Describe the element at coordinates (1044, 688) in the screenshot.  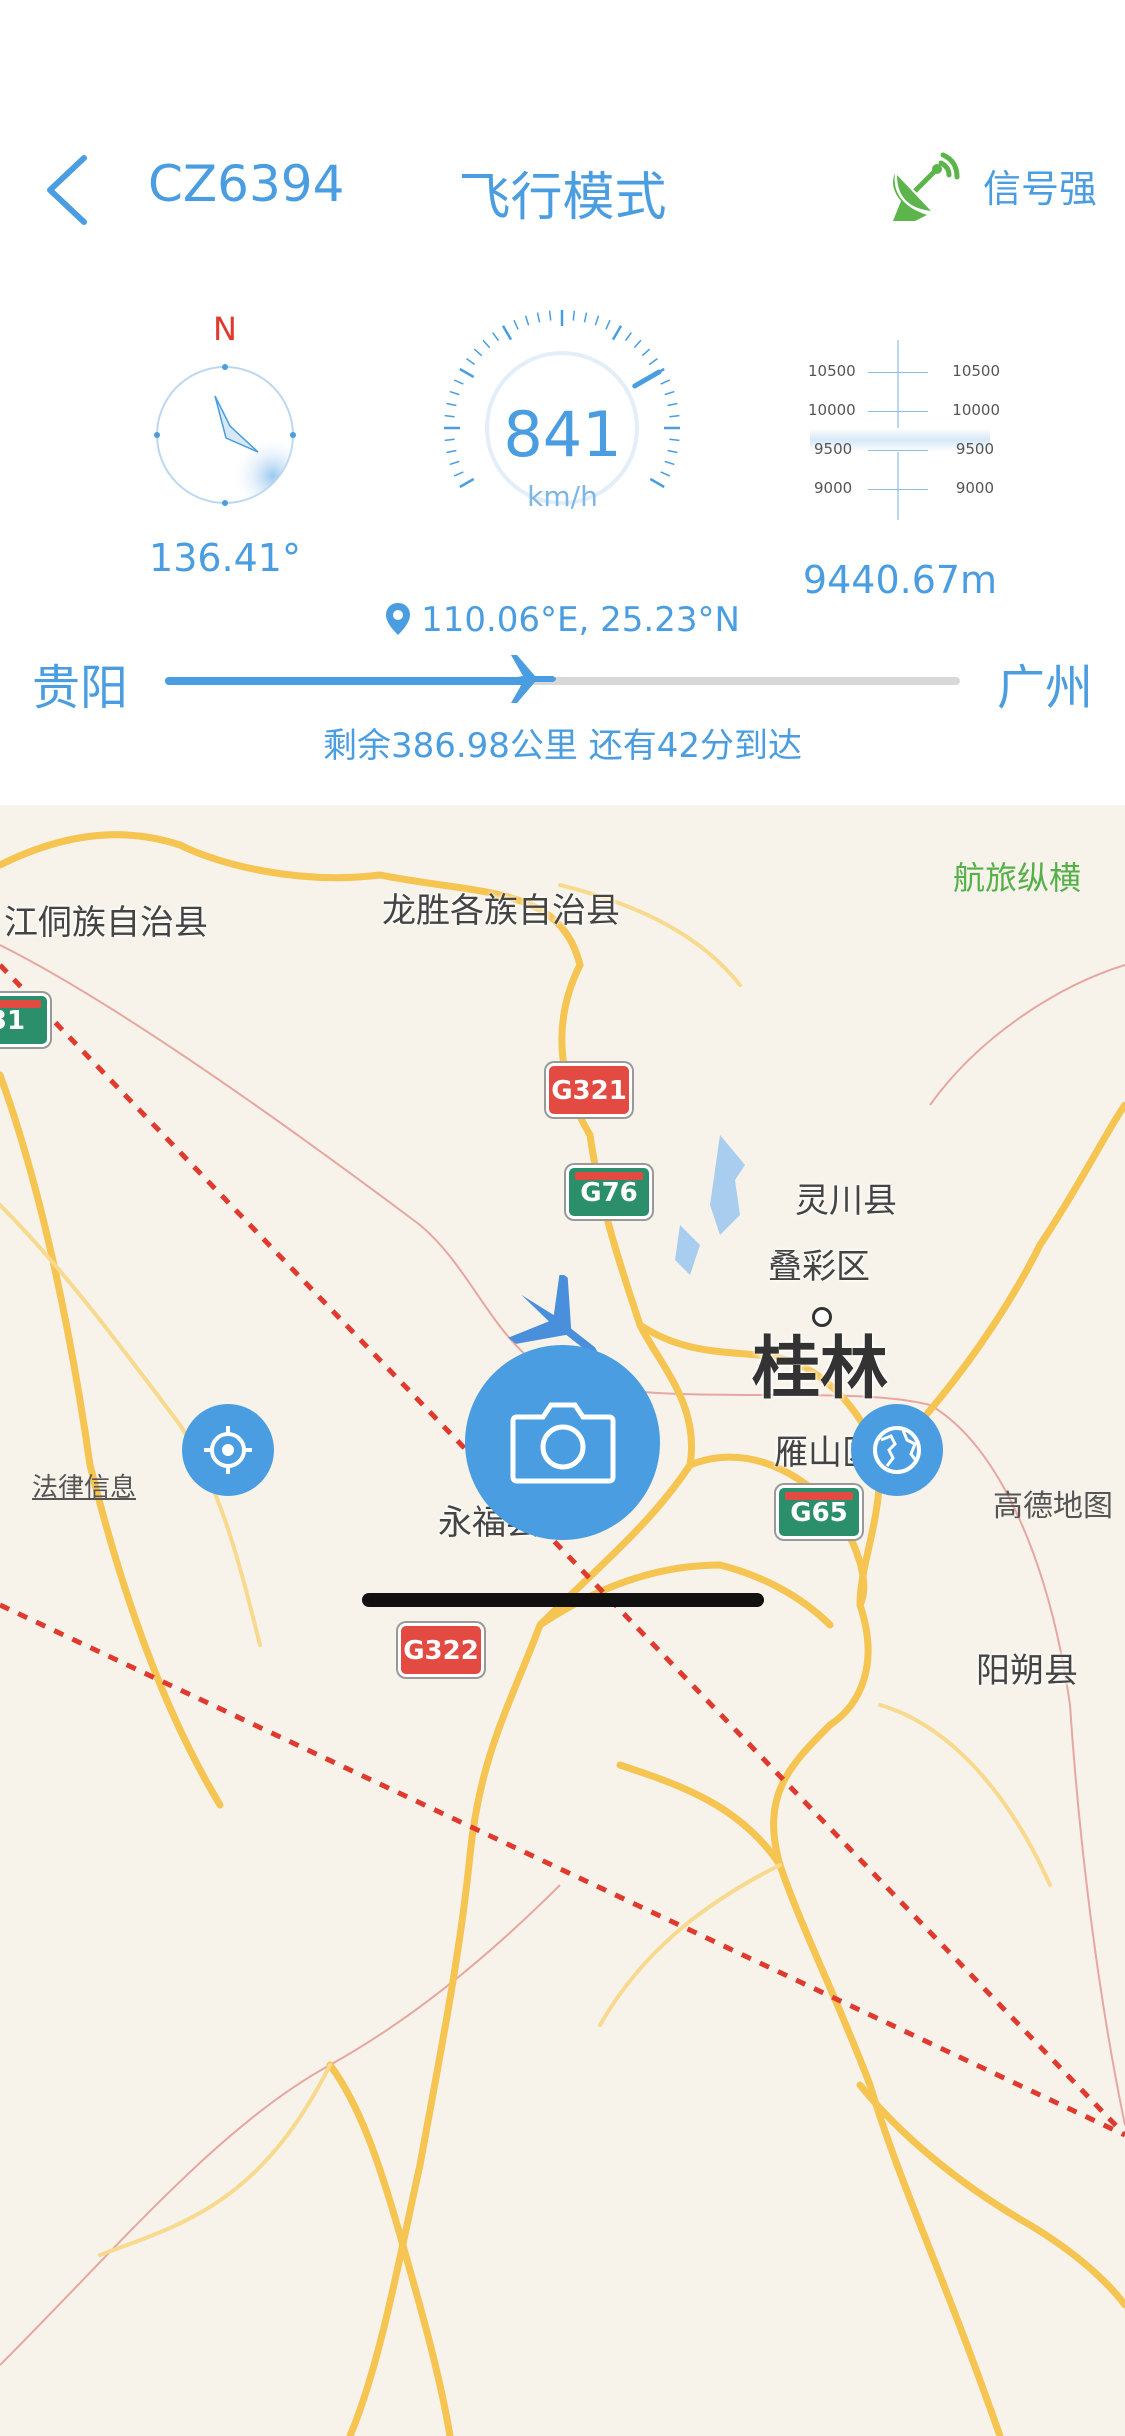
I see `destination-city: 广州` at that location.